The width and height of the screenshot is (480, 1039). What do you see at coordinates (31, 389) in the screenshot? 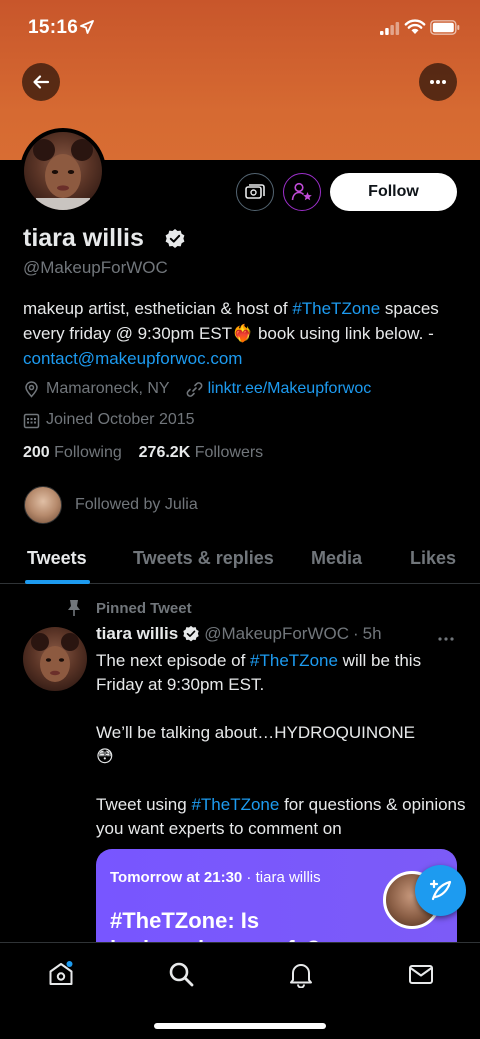
I see `location-pin-icon` at bounding box center [31, 389].